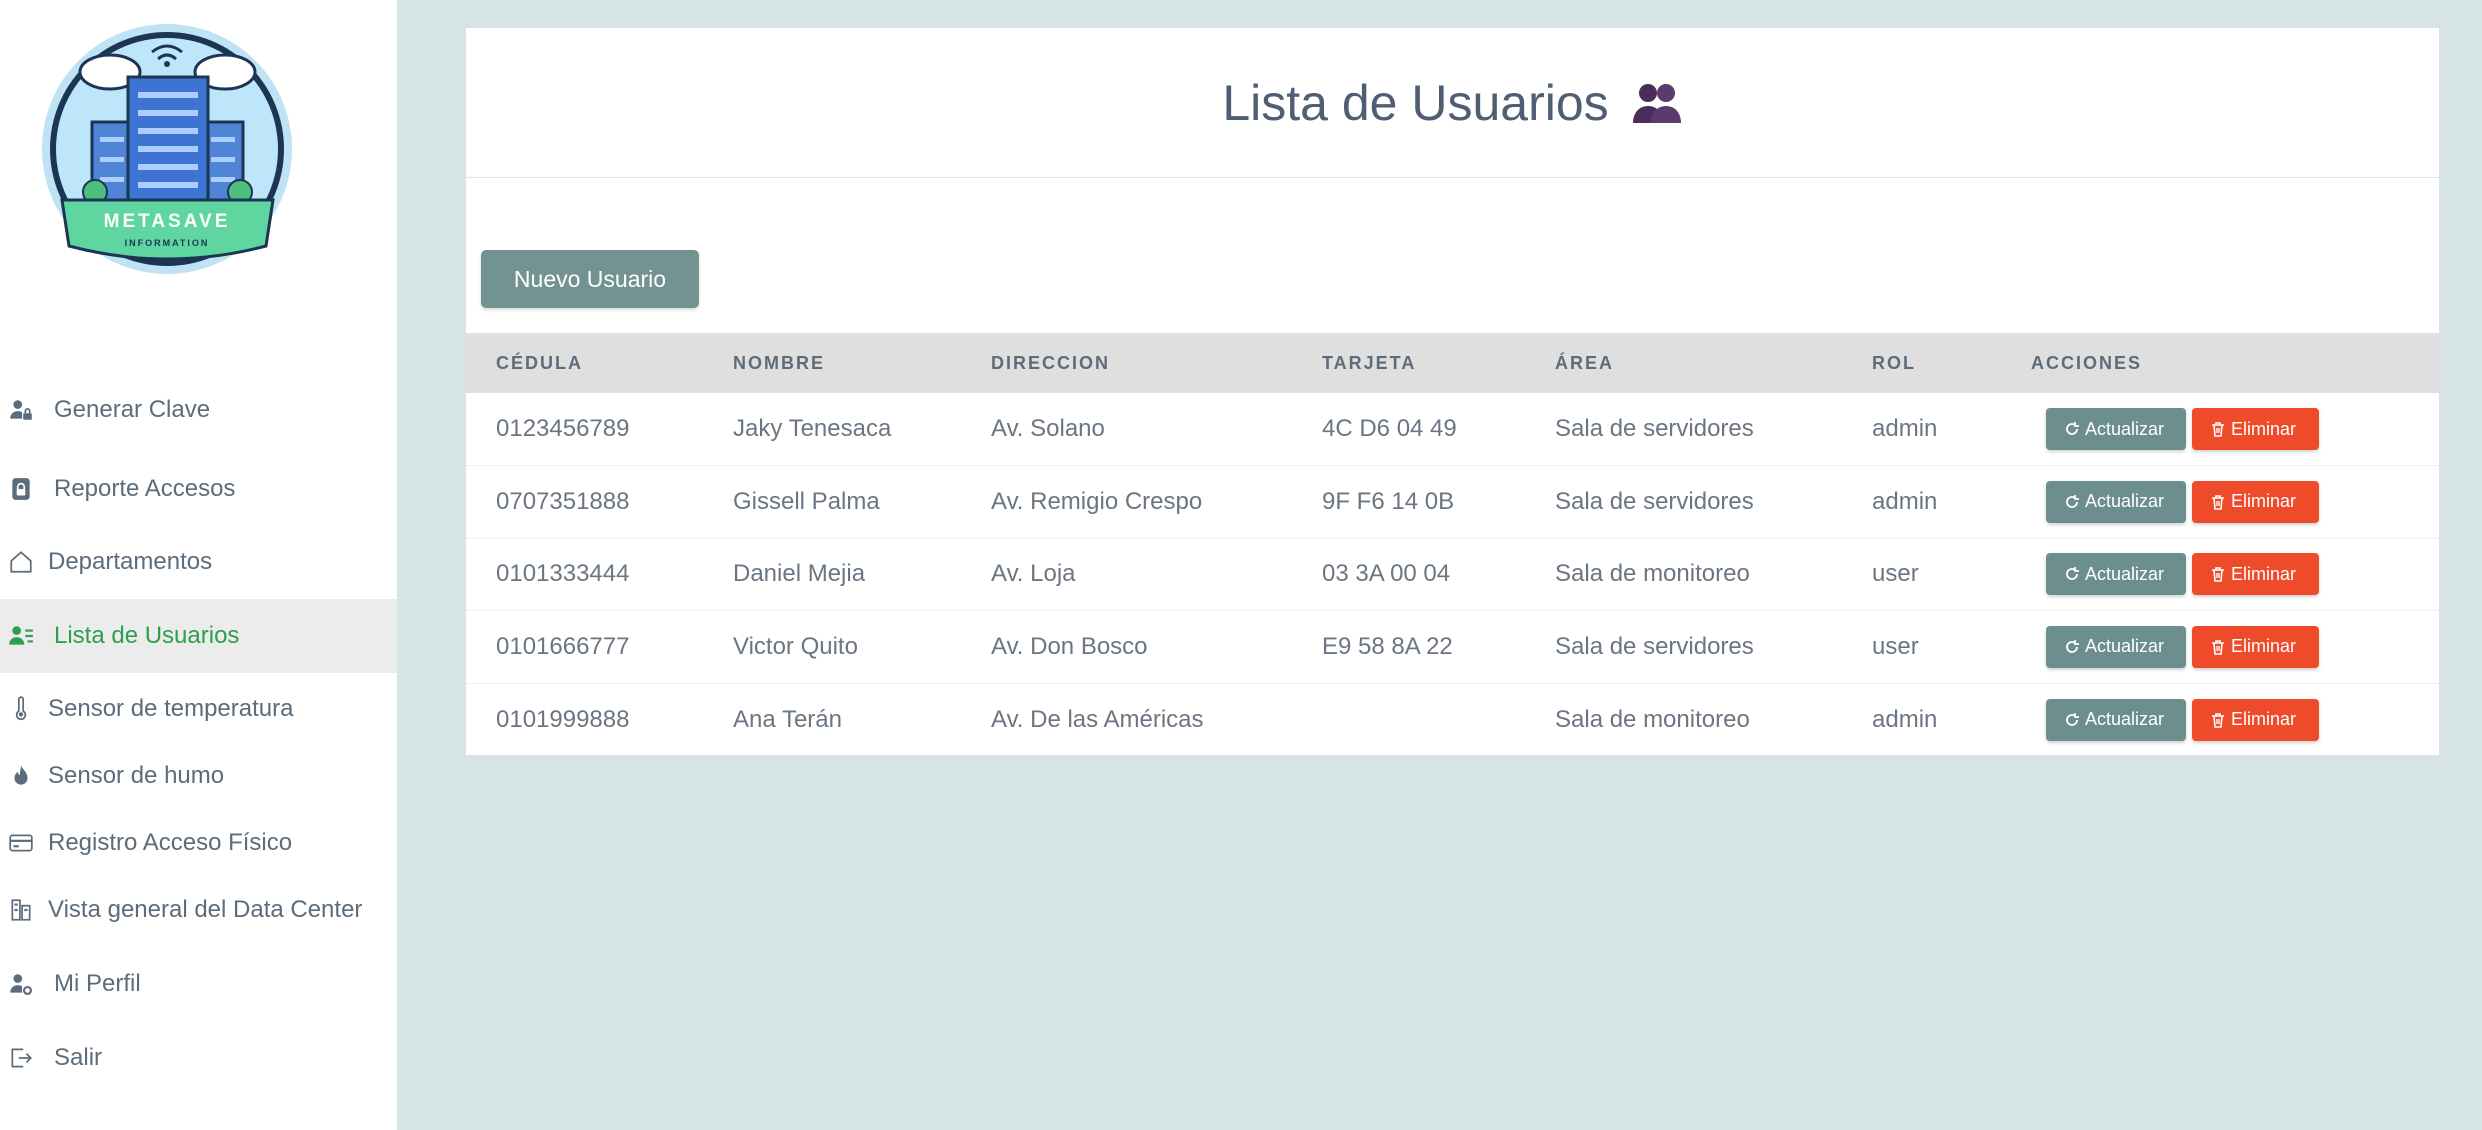  Describe the element at coordinates (145, 488) in the screenshot. I see `sidebar-item-label: Reporte Accesos` at that location.